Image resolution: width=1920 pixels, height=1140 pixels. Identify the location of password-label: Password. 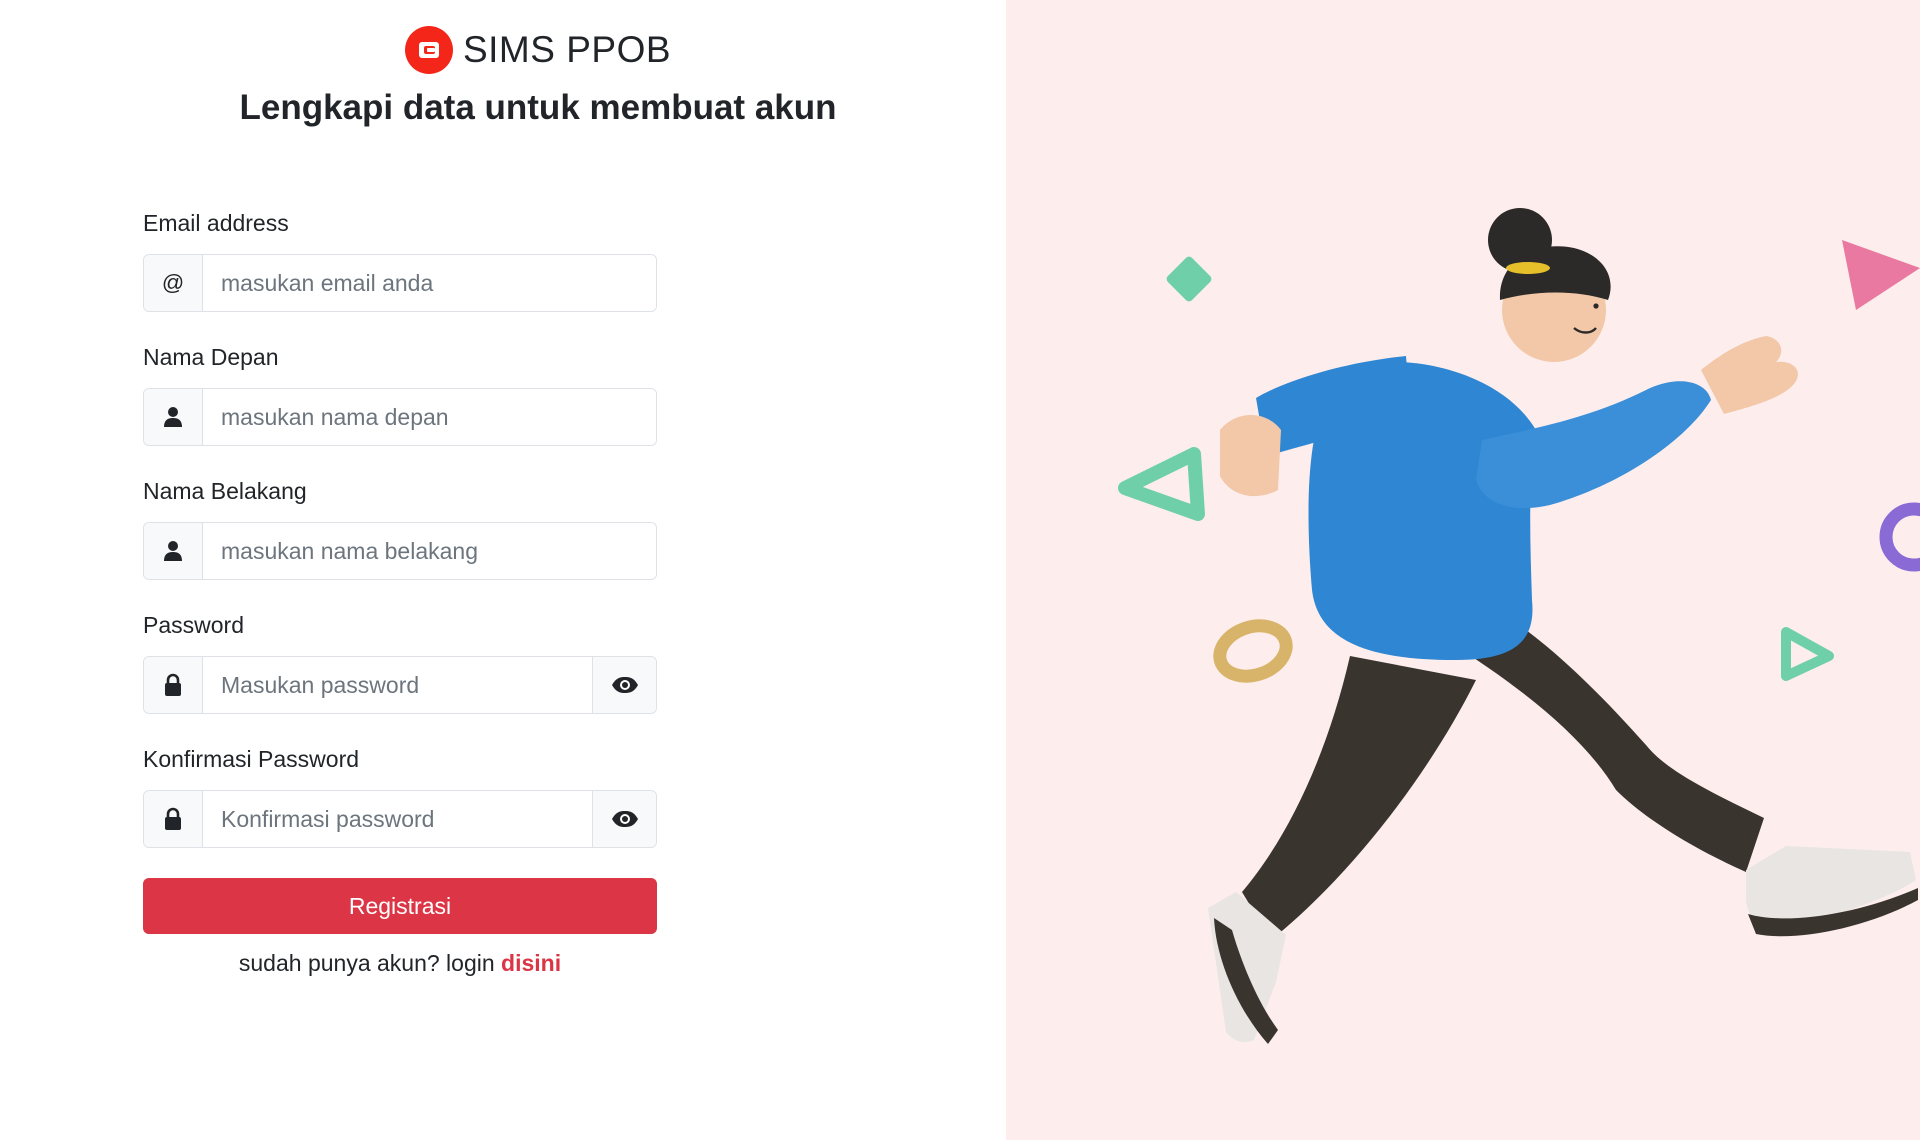
(193, 625).